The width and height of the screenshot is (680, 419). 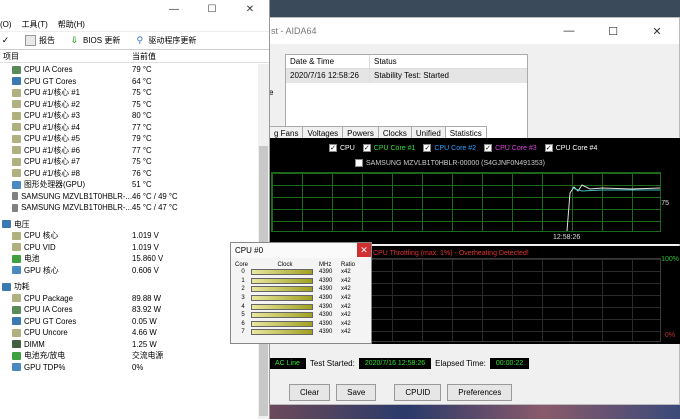 I want to click on core-index: 3, so click(x=243, y=298).